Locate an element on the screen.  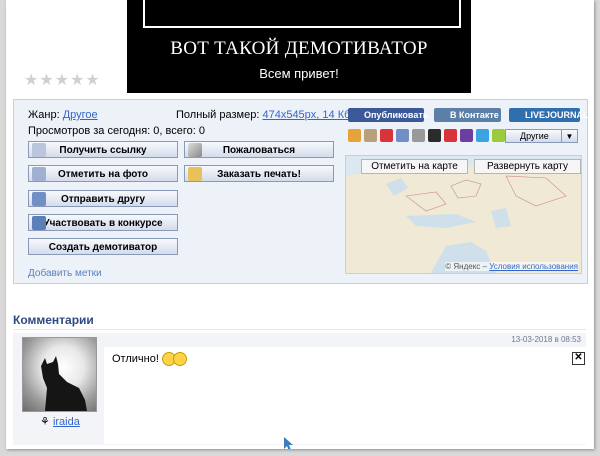
moikrug-icon is located at coordinates (386, 135).